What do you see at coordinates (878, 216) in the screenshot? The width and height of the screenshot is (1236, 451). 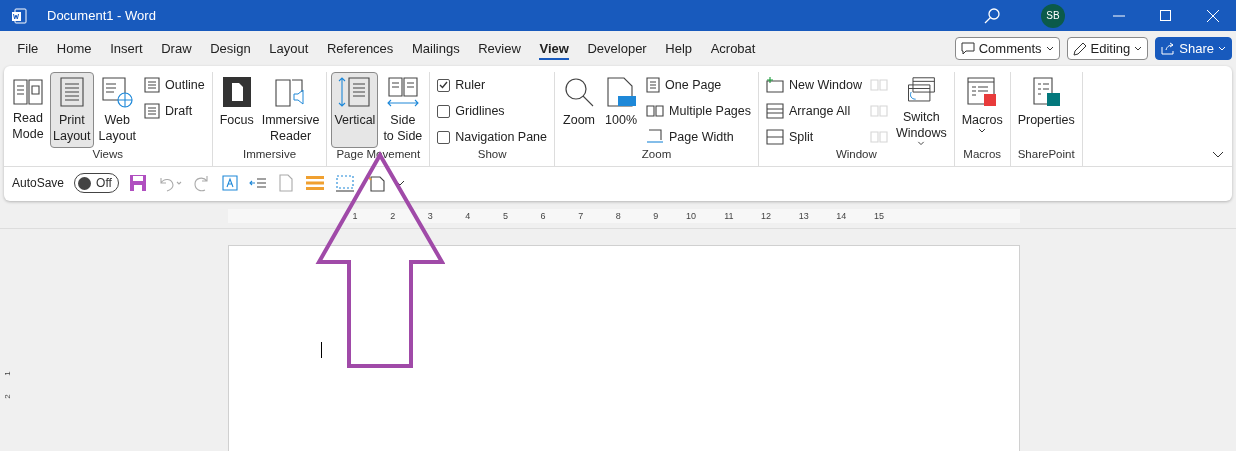 I see `ruler-number: 15` at bounding box center [878, 216].